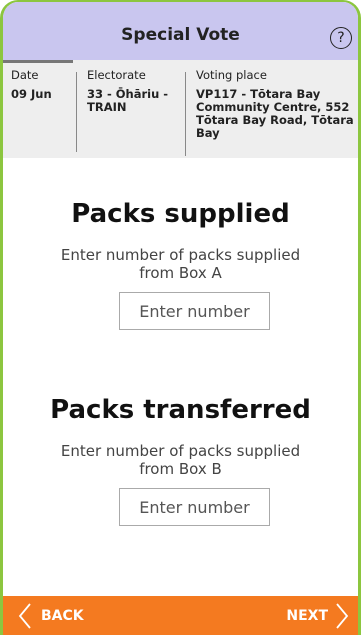 Image resolution: width=361 pixels, height=635 pixels. Describe the element at coordinates (126, 91) in the screenshot. I see `electorate-column: Electorate 33 - Ōhāriu - TRAIN` at that location.